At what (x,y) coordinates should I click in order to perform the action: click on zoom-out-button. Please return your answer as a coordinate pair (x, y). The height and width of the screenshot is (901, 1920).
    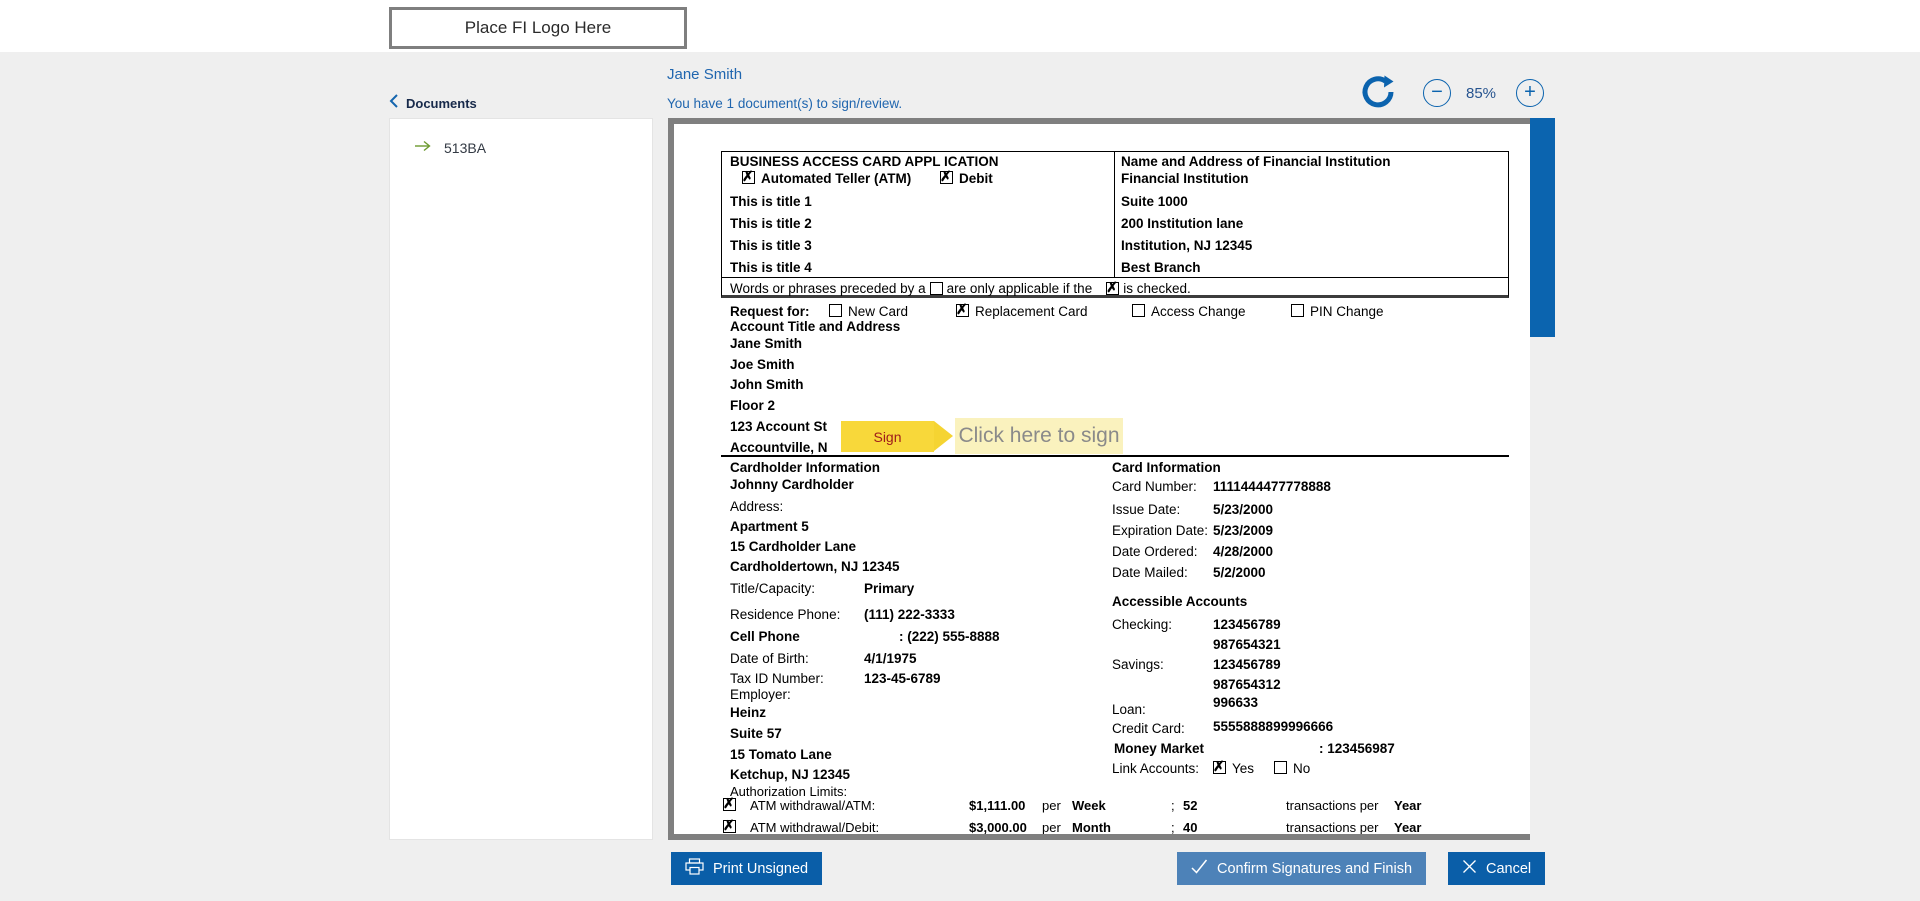
    Looking at the image, I should click on (1437, 93).